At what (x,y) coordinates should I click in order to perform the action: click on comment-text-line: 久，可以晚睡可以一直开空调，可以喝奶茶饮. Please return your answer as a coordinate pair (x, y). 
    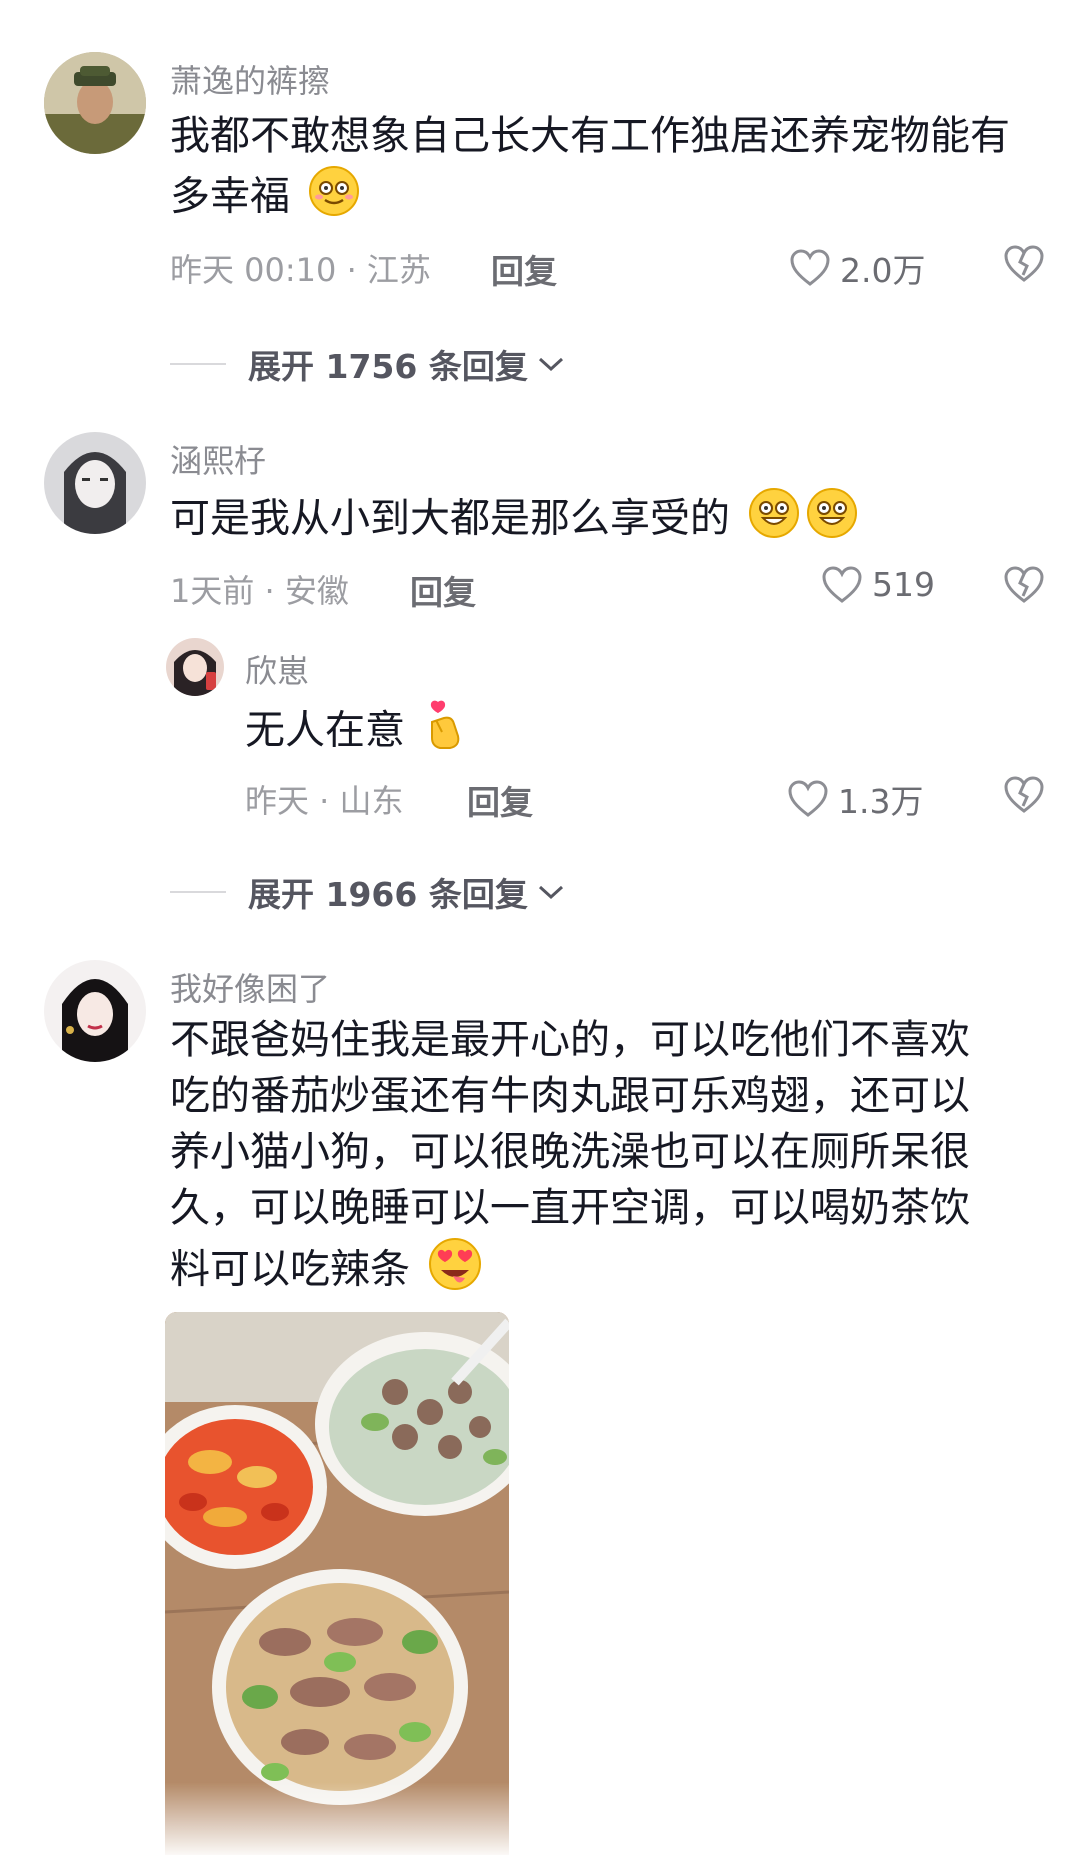
    Looking at the image, I should click on (570, 1208).